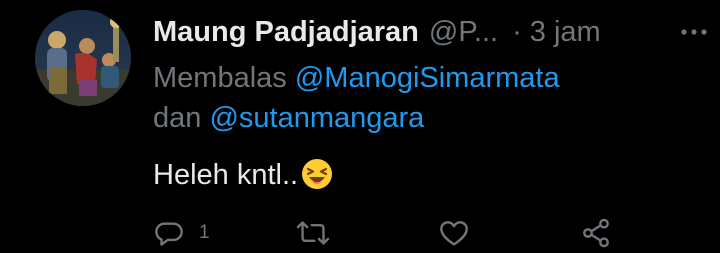 This screenshot has width=720, height=253. Describe the element at coordinates (177, 118) in the screenshot. I see `replying-to-conjunction: dan` at that location.